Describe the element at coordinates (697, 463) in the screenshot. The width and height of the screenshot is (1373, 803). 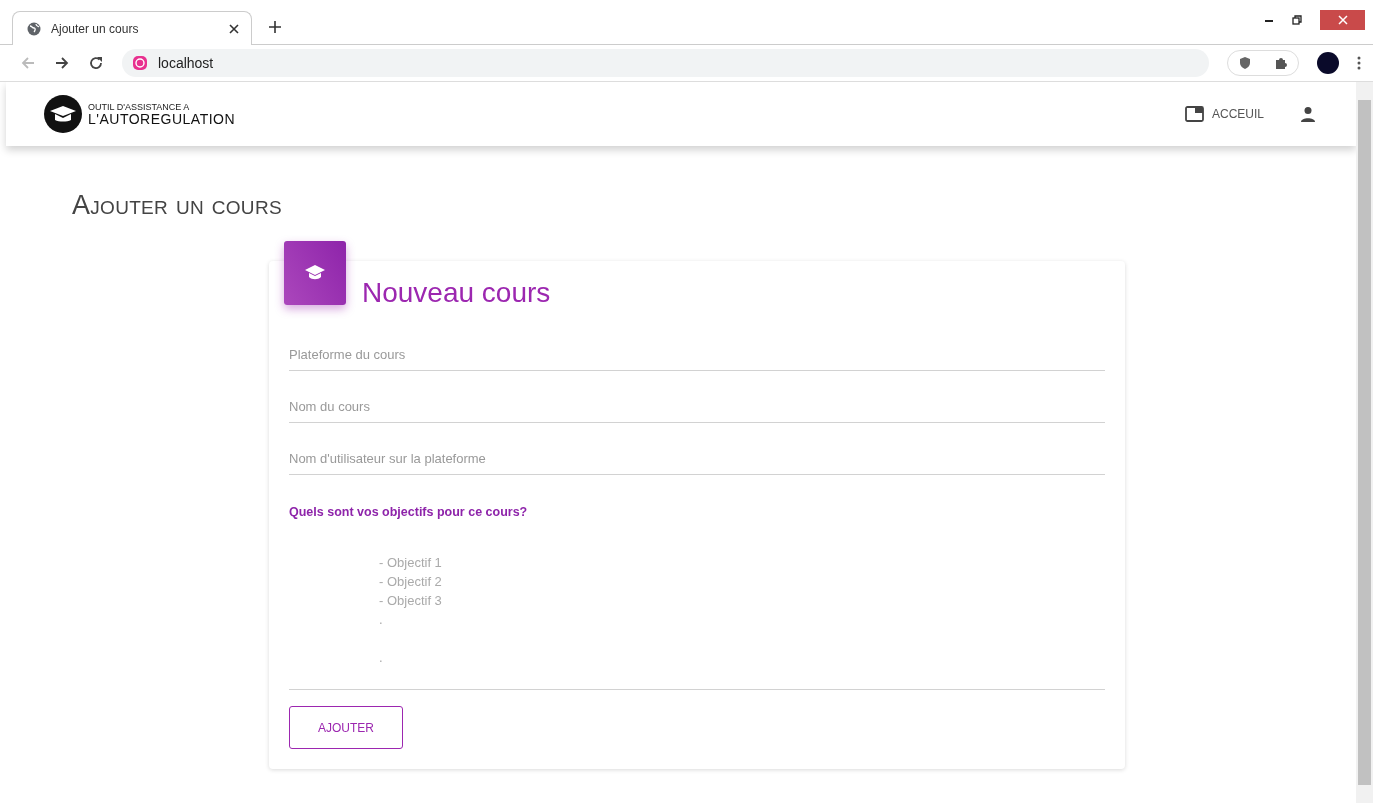
I see `input-field: Nom d'utilisateur sur la plateforme` at that location.